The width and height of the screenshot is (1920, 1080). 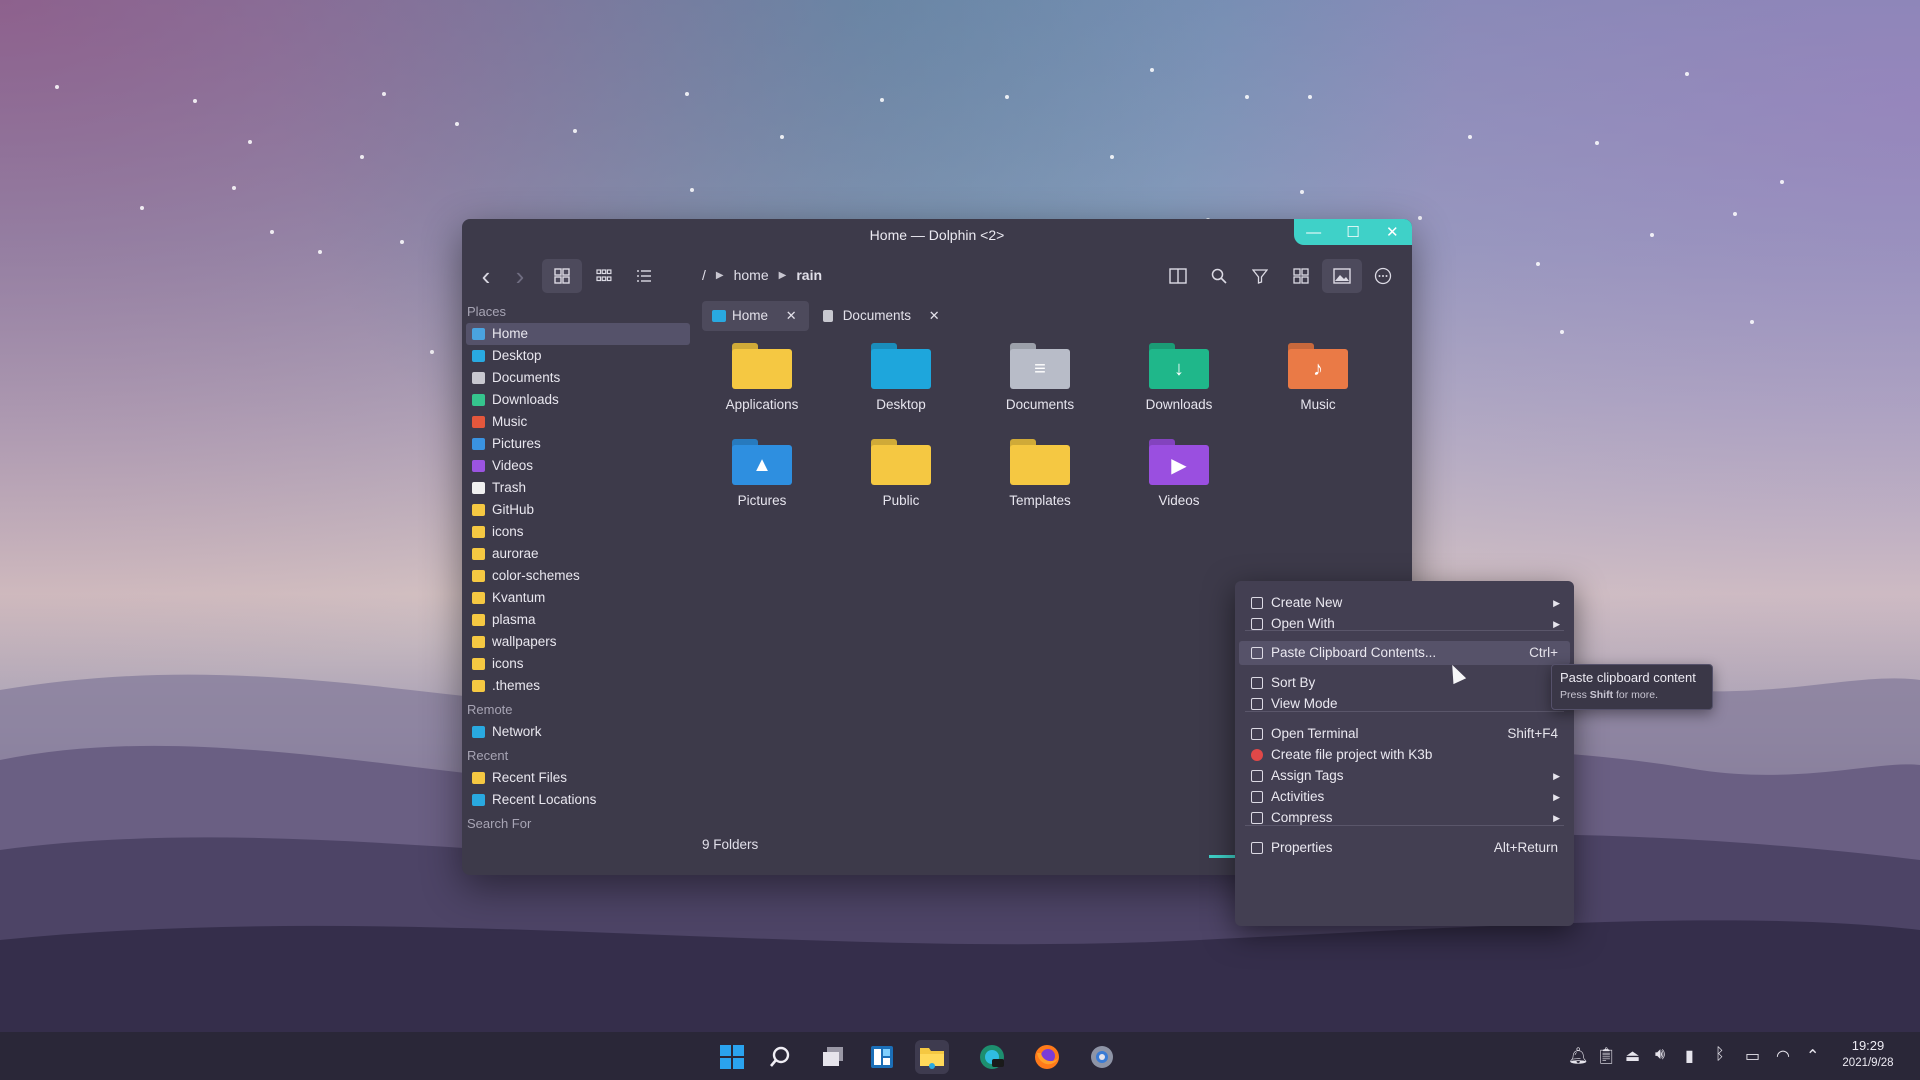 What do you see at coordinates (780, 1057) in the screenshot?
I see `search-taskbar-button` at bounding box center [780, 1057].